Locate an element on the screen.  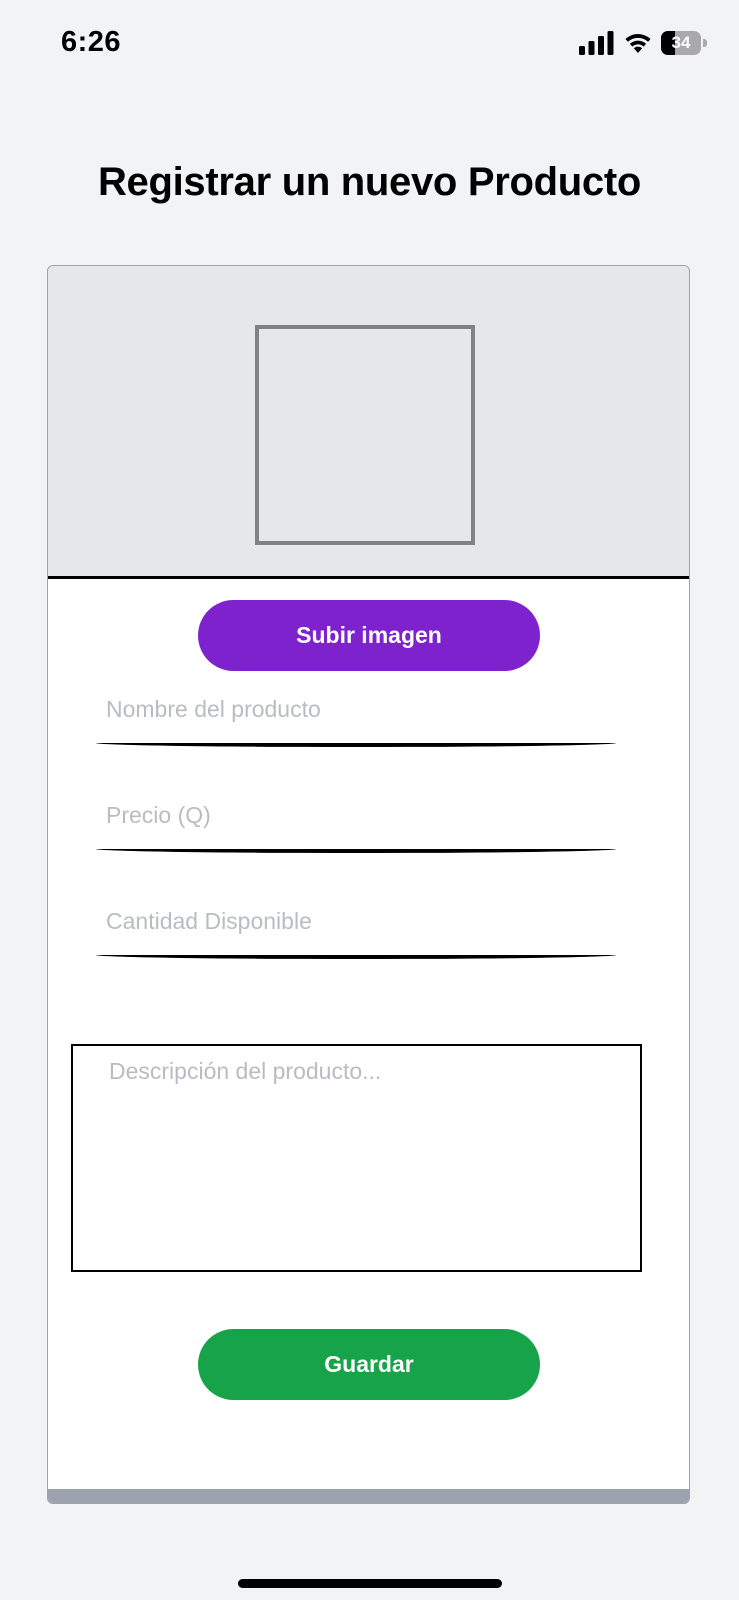
quantity-input is located at coordinates (356, 921).